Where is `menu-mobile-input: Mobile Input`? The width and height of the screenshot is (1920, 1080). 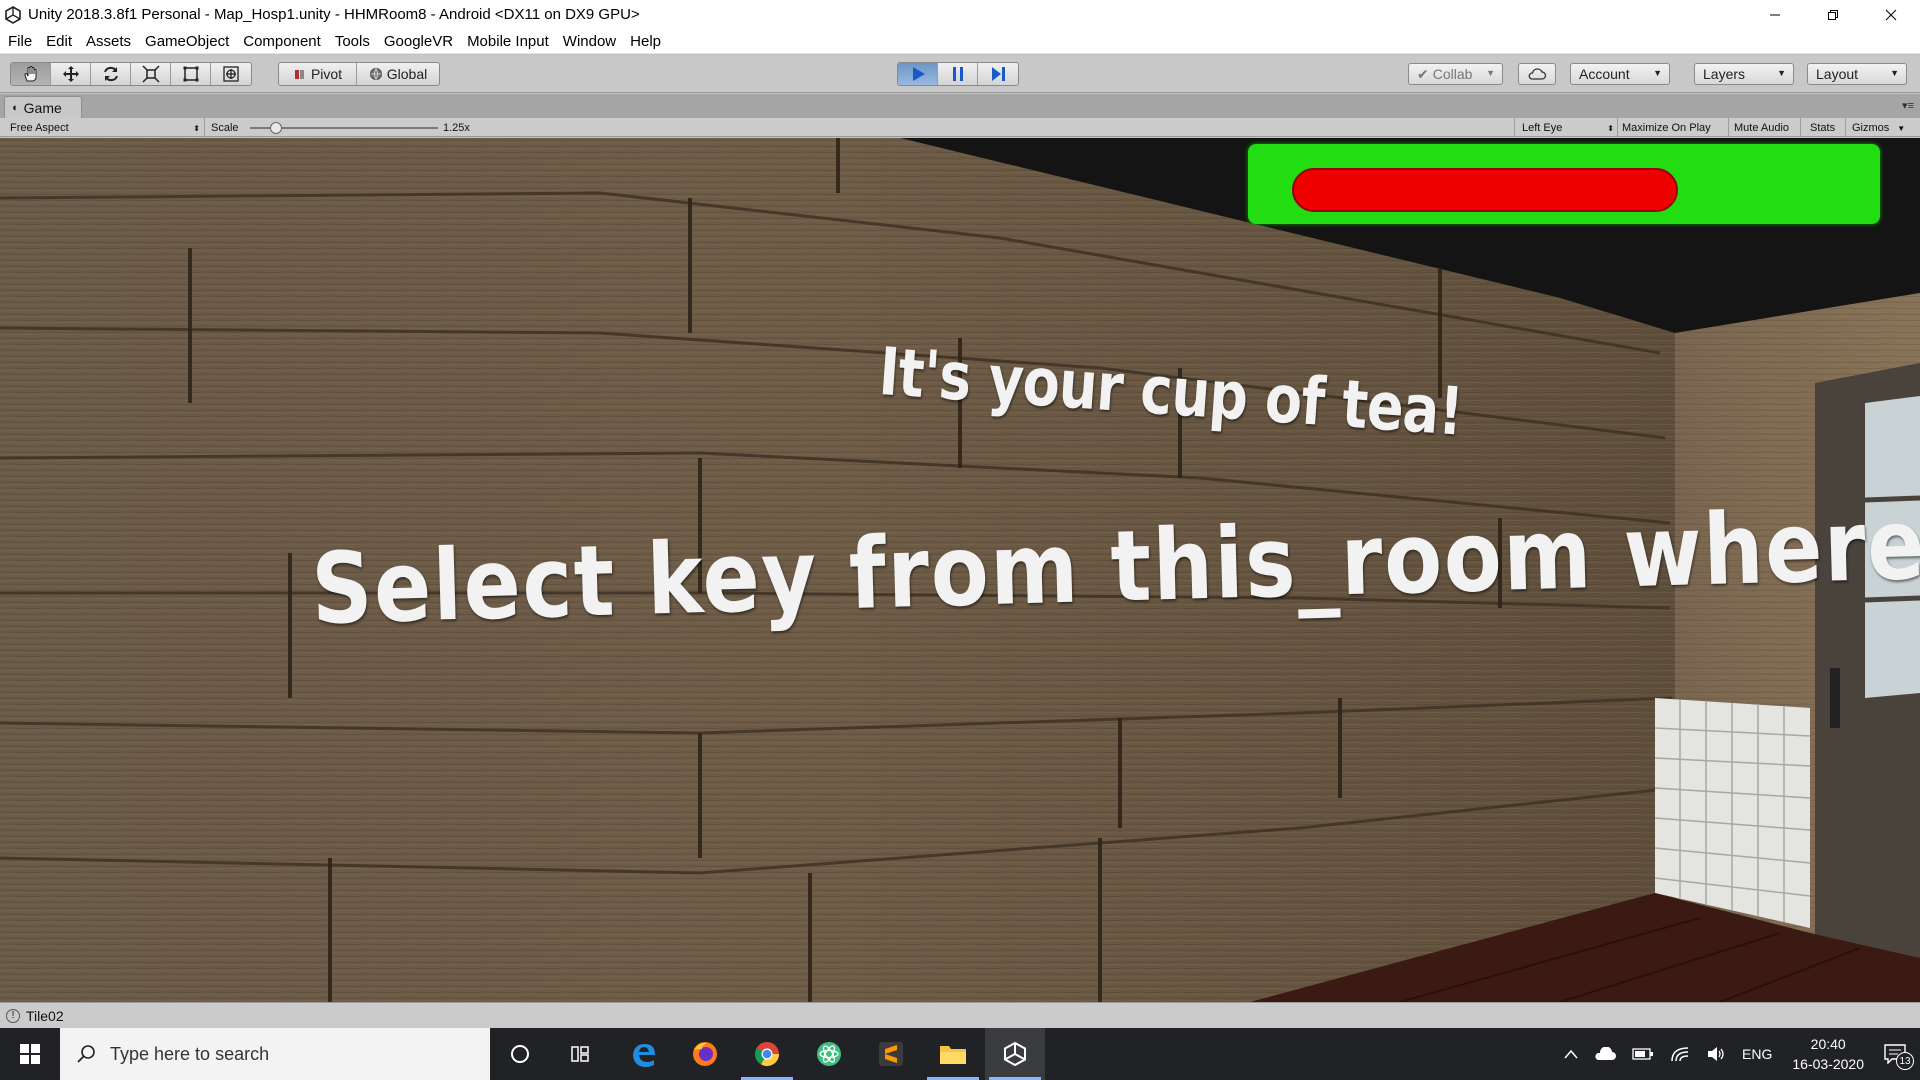 menu-mobile-input: Mobile Input is located at coordinates (508, 41).